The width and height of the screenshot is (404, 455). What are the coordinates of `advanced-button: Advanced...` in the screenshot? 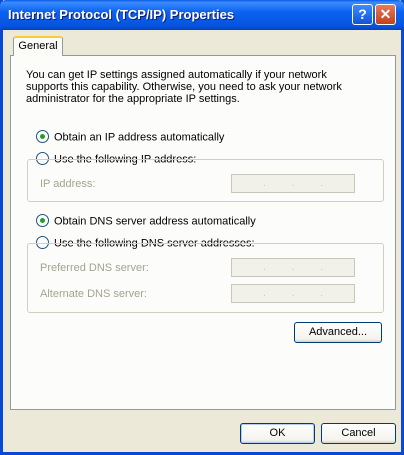 It's located at (338, 332).